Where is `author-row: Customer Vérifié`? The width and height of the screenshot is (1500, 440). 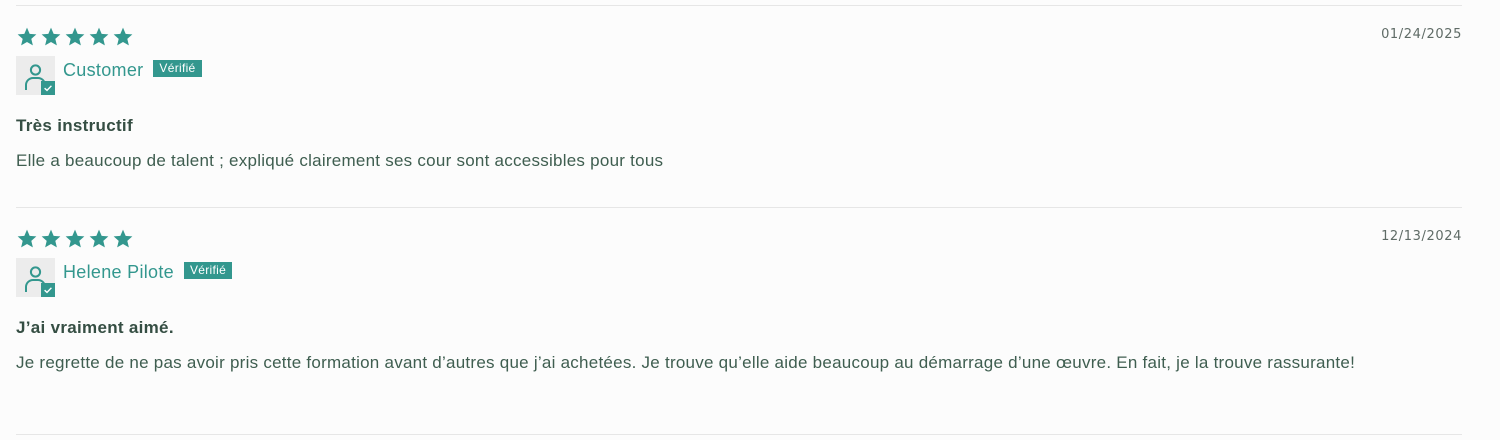
author-row: Customer Vérifié is located at coordinates (109, 76).